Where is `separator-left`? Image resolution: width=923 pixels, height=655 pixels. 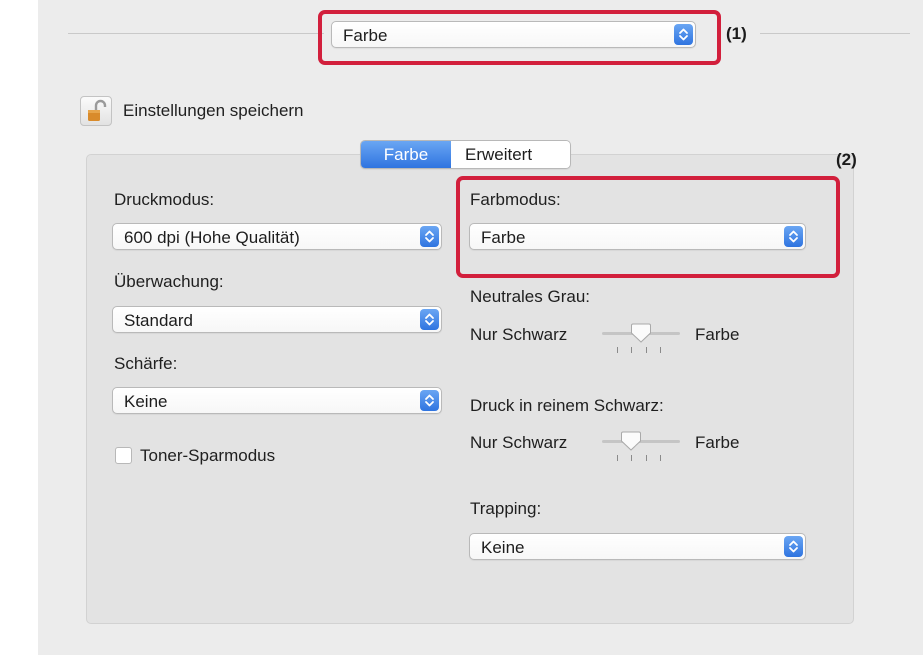
separator-left is located at coordinates (196, 33).